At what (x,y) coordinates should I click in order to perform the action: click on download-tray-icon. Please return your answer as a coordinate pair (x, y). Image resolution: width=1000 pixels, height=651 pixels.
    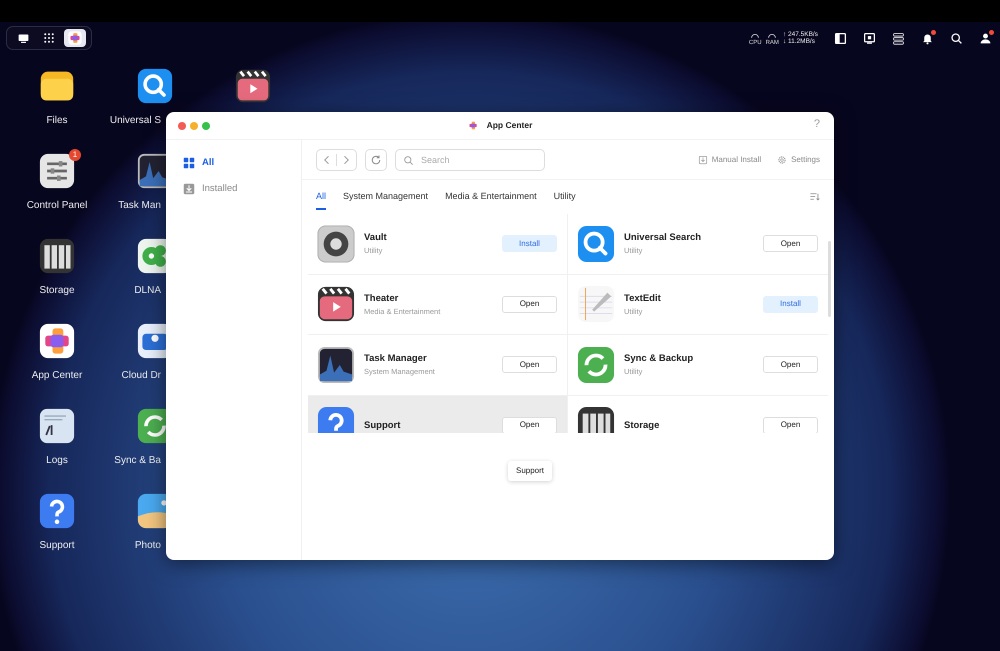
    Looking at the image, I should click on (189, 189).